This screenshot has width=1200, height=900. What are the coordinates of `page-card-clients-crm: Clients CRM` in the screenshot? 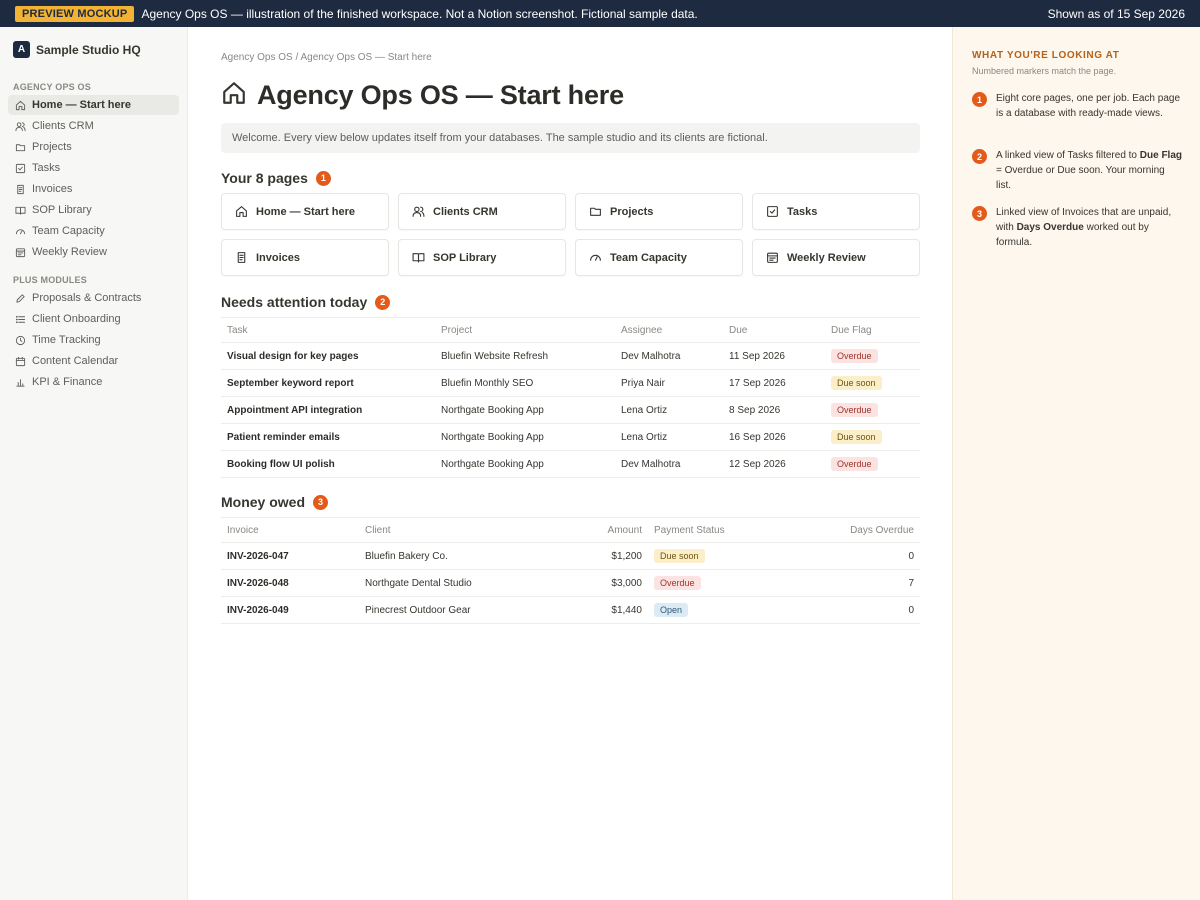 It's located at (482, 211).